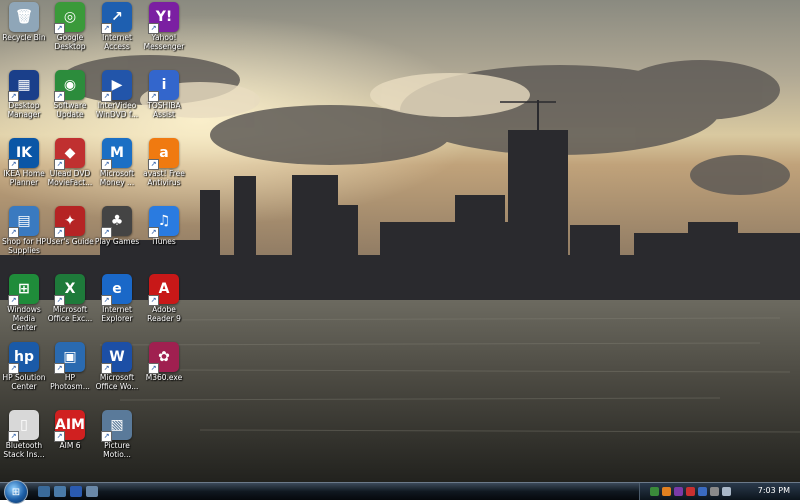 The width and height of the screenshot is (800, 504). I want to click on desktop-icon-label: Software Update, so click(70, 110).